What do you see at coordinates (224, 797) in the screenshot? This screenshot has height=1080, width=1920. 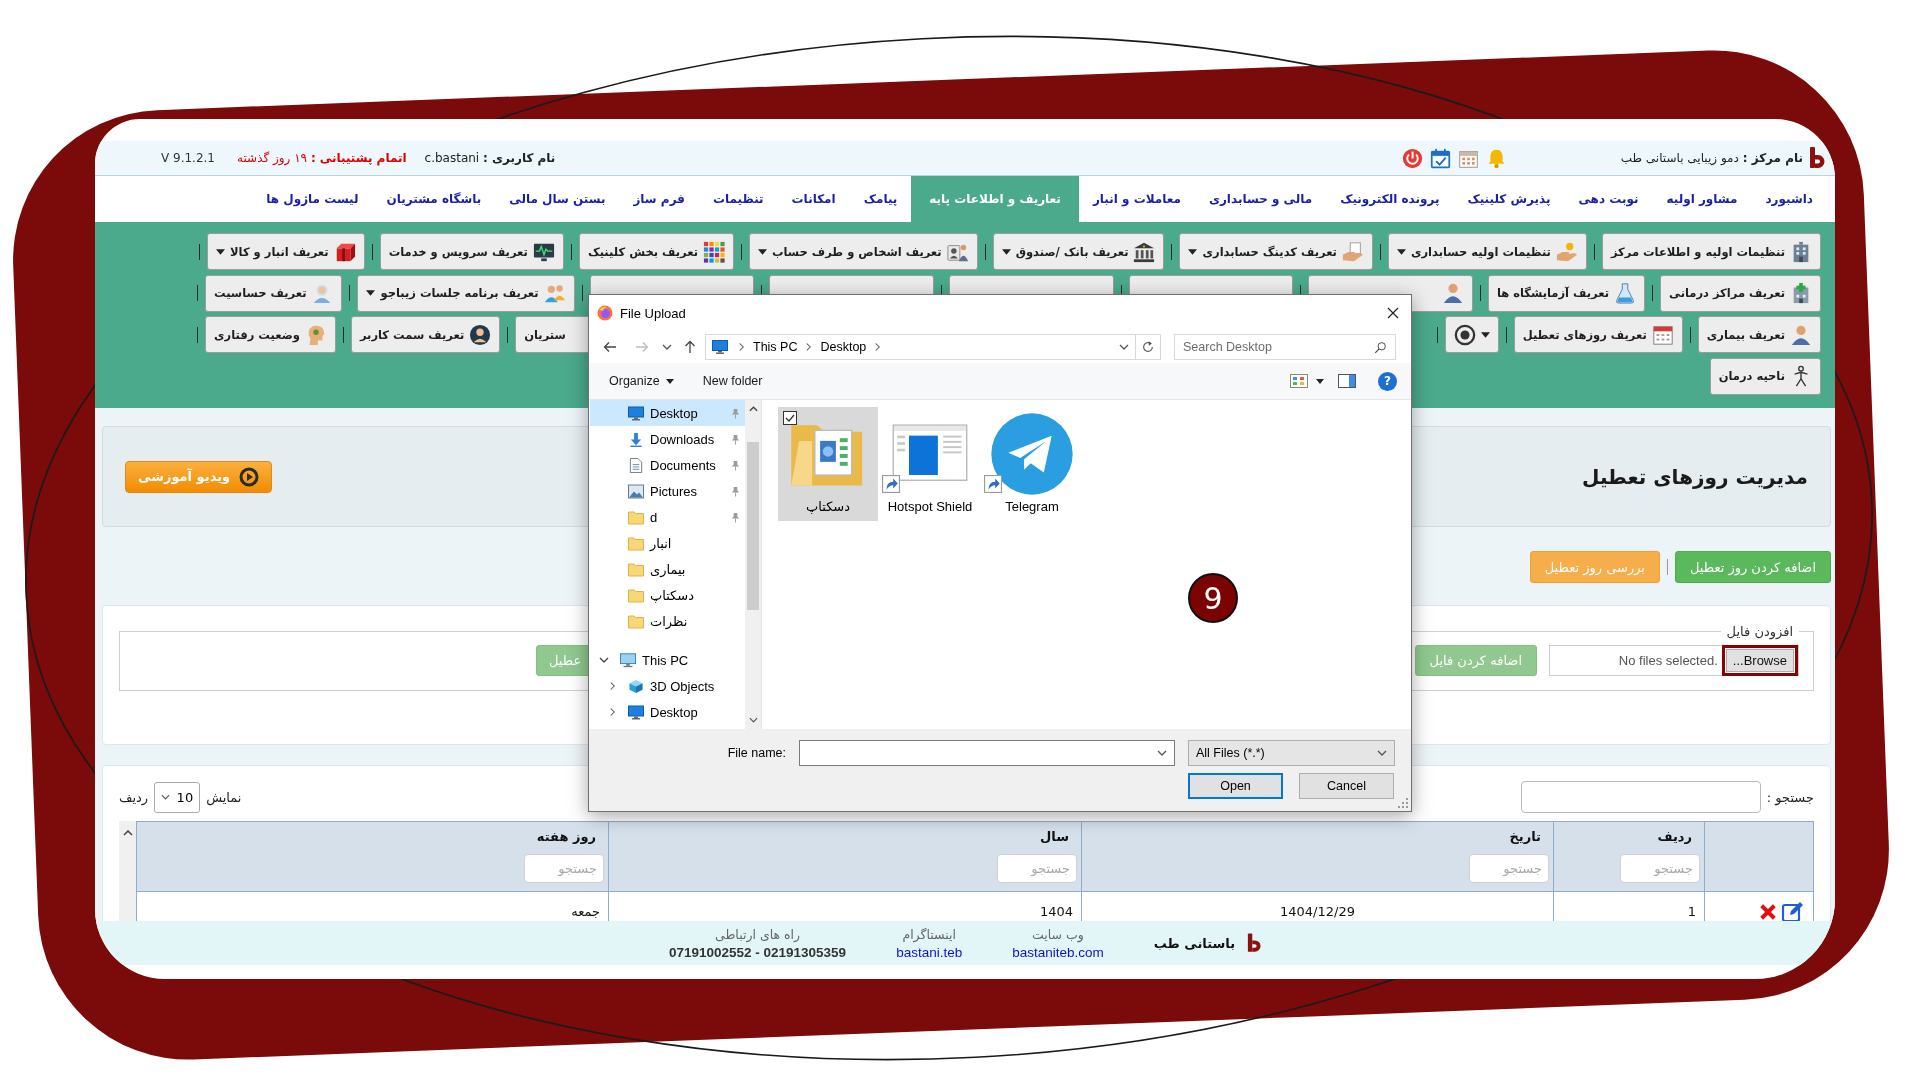 I see `page-size-label: نمایش` at bounding box center [224, 797].